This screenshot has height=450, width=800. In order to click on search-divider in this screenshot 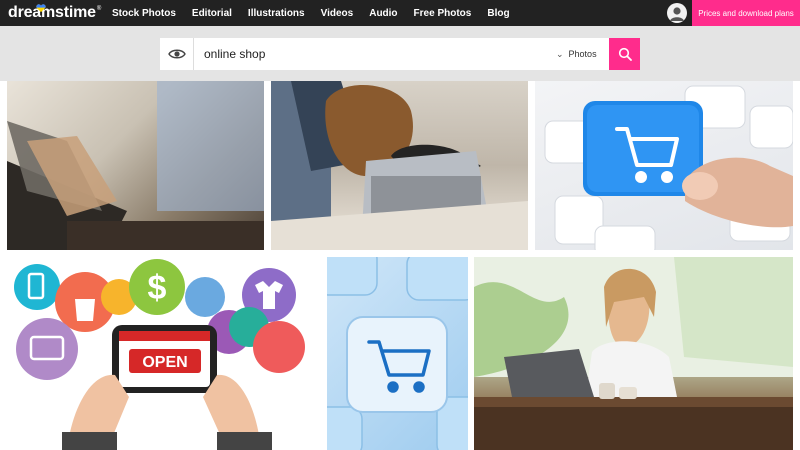, I will do `click(193, 54)`.